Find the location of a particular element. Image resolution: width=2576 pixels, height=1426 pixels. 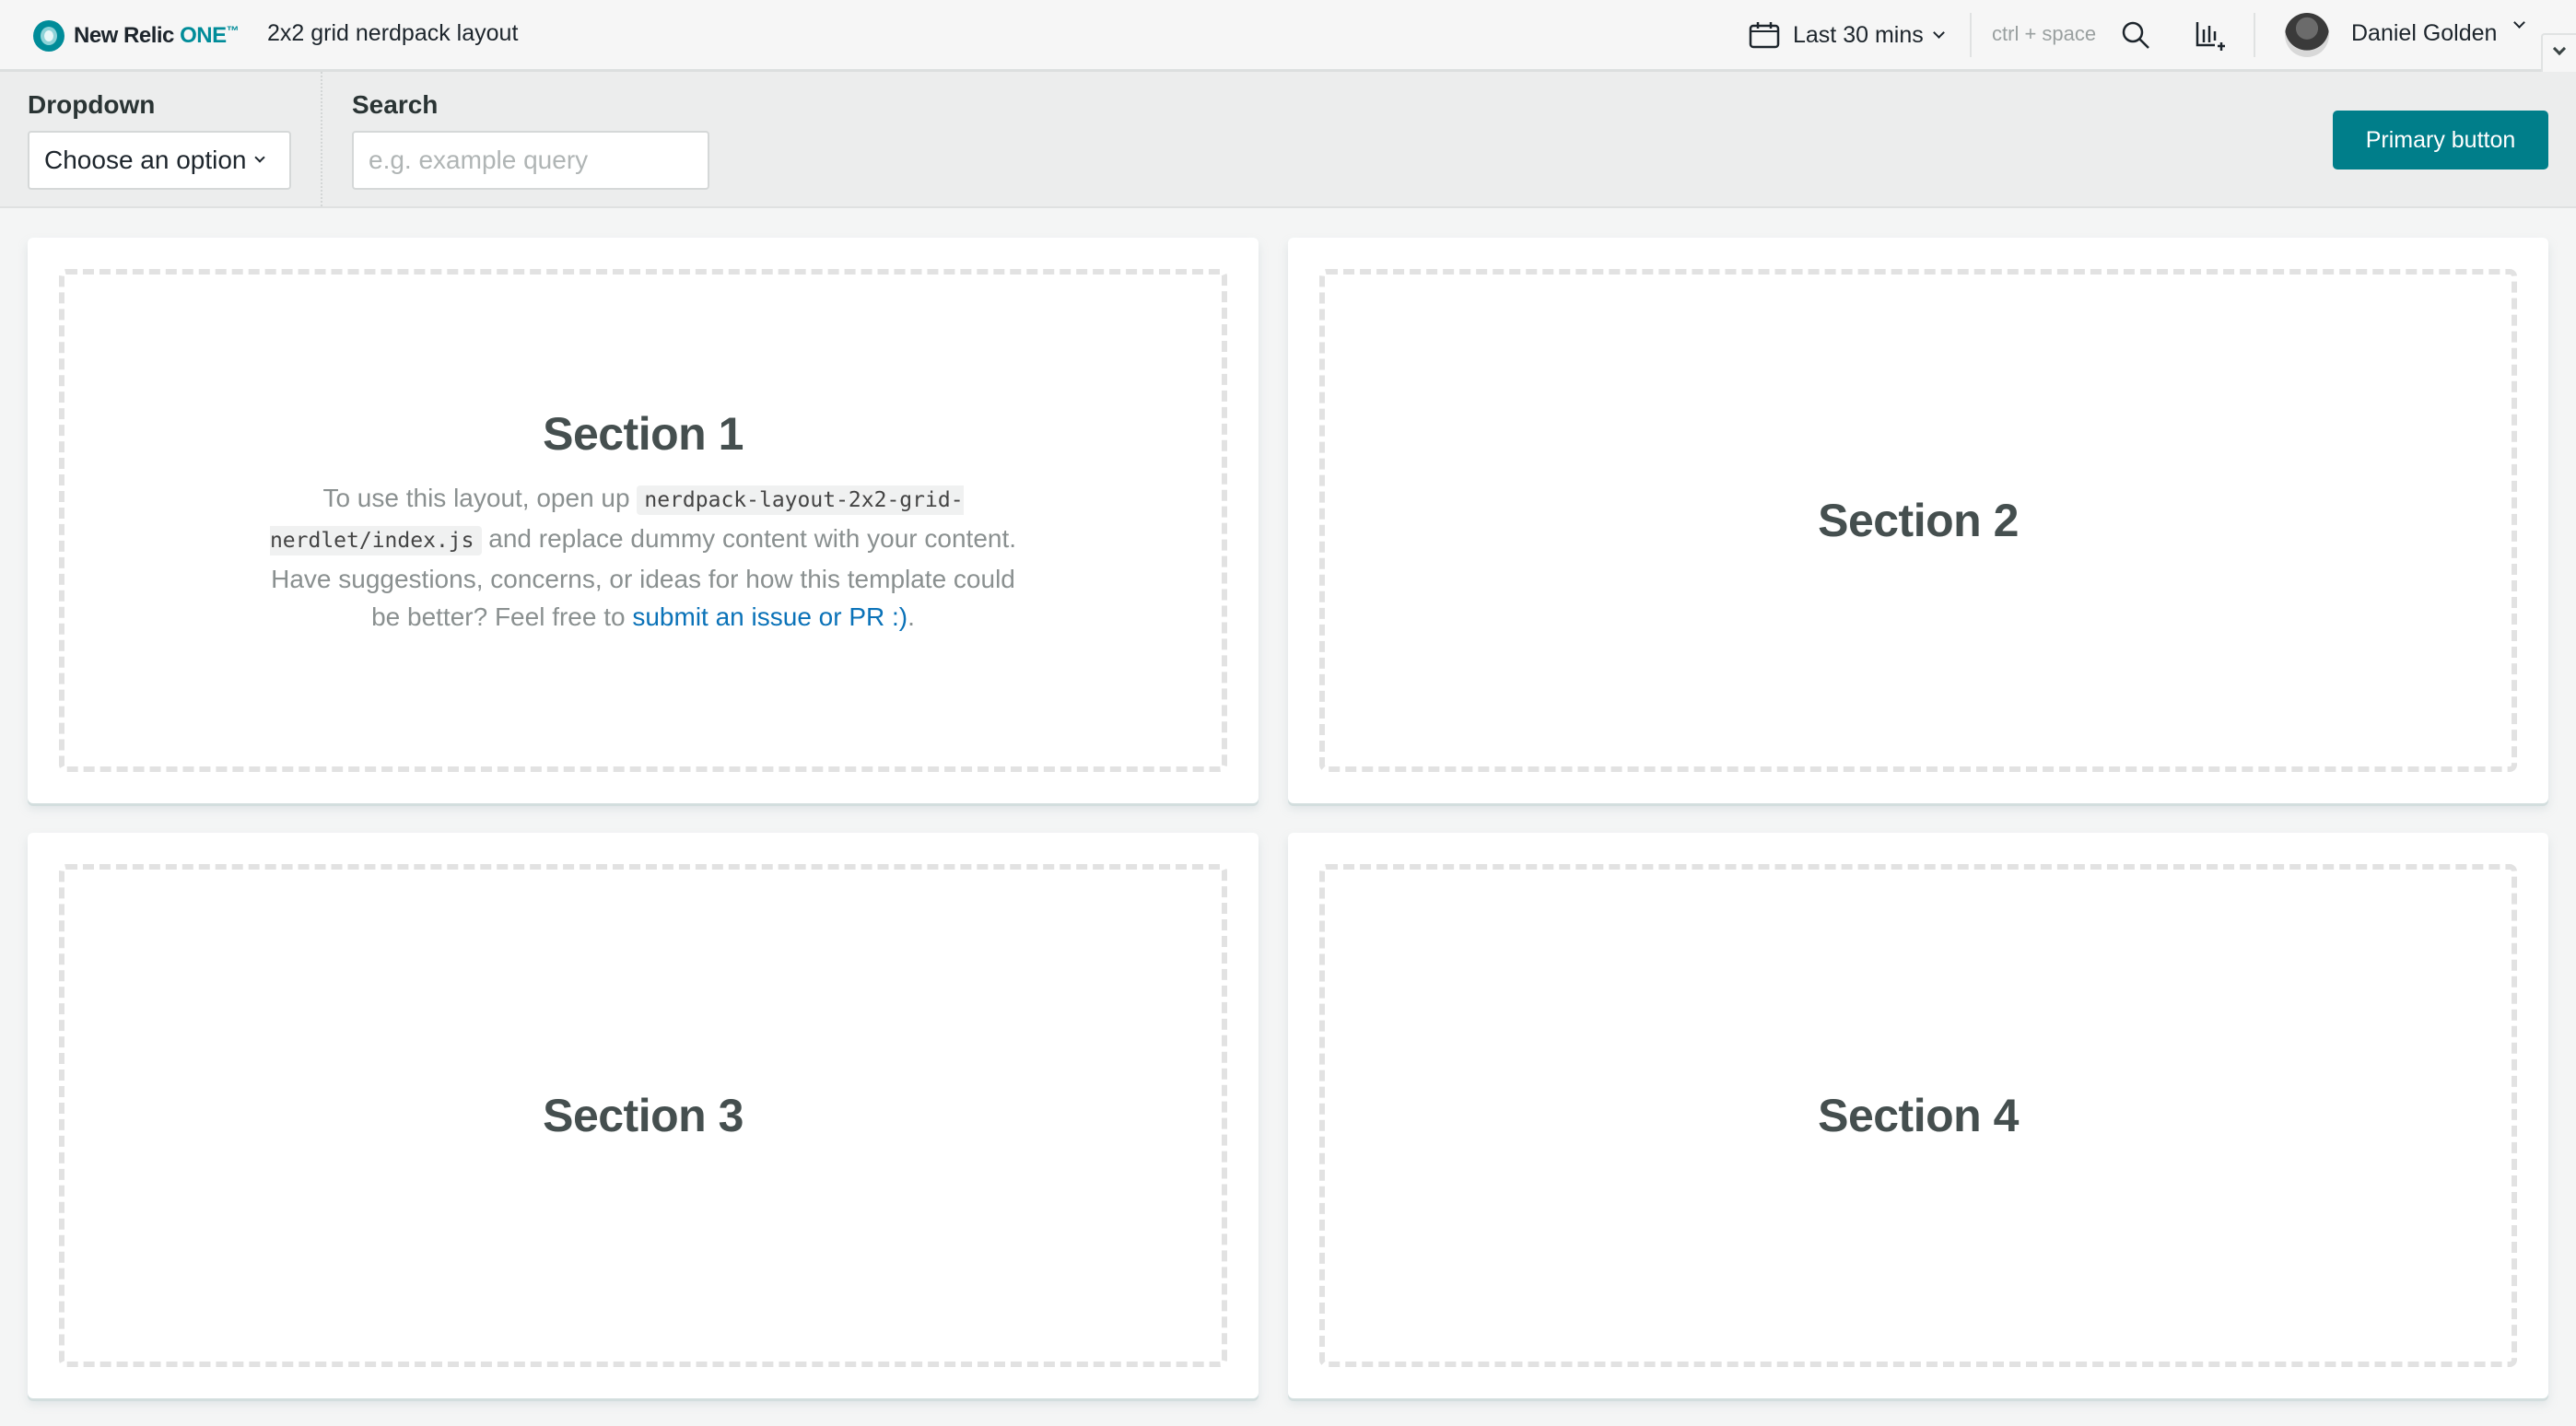

collapse-toggle is located at coordinates (2558, 53).